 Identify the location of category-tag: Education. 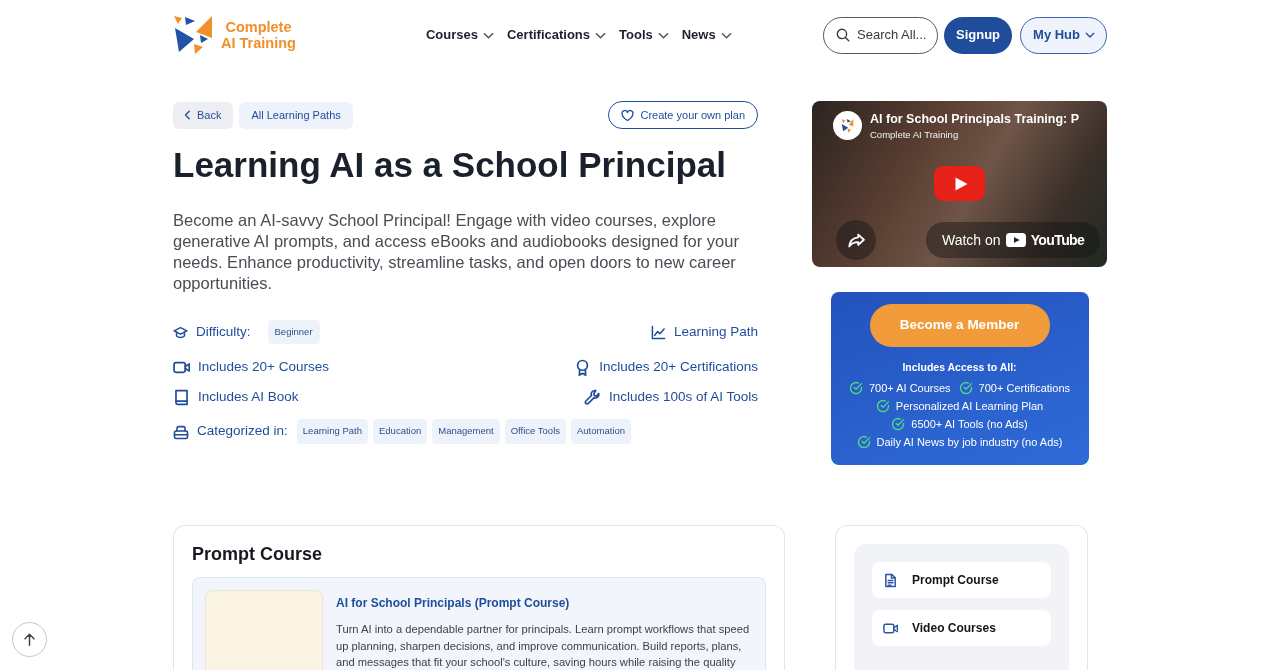
(400, 431).